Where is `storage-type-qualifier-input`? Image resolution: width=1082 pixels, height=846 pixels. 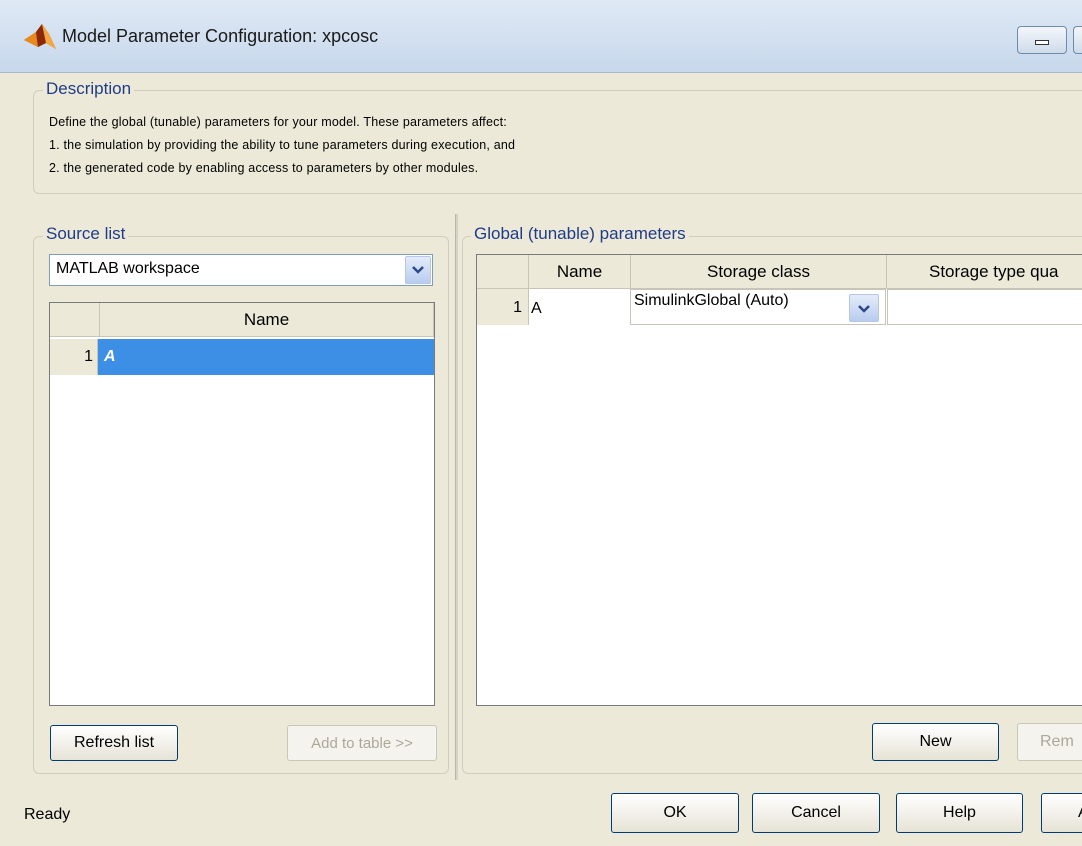
storage-type-qualifier-input is located at coordinates (984, 307).